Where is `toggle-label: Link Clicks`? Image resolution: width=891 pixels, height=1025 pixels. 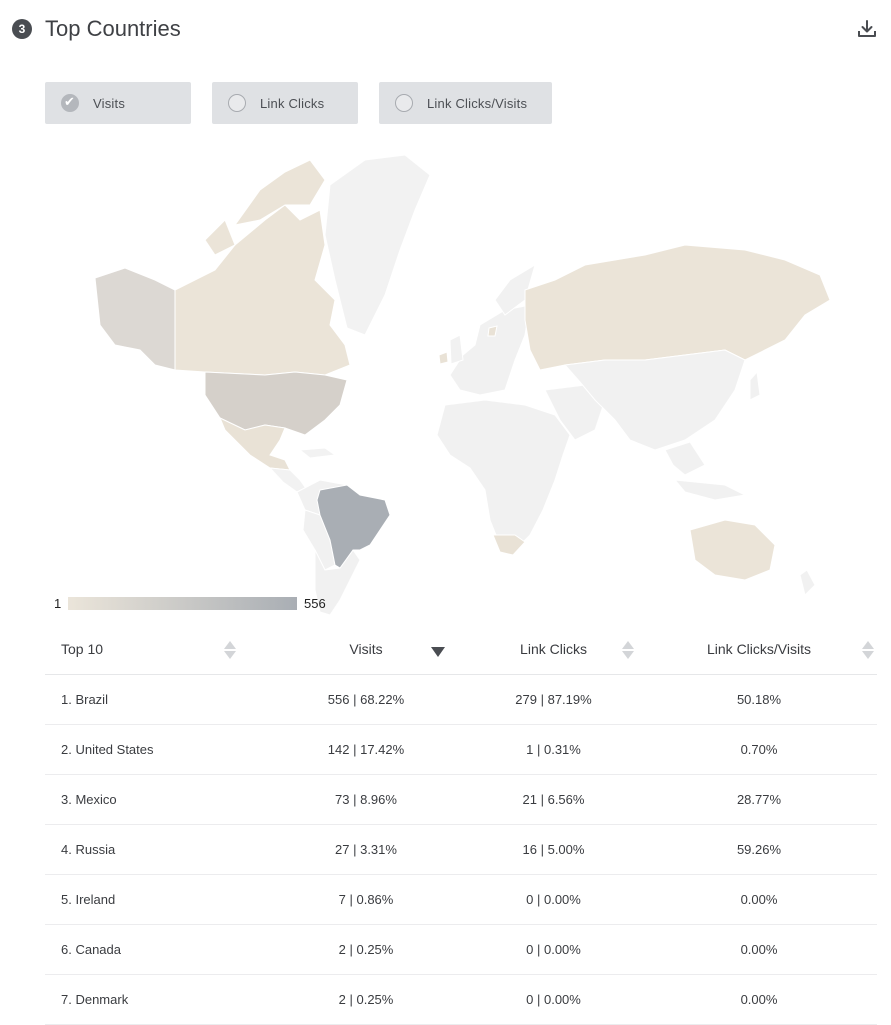 toggle-label: Link Clicks is located at coordinates (292, 103).